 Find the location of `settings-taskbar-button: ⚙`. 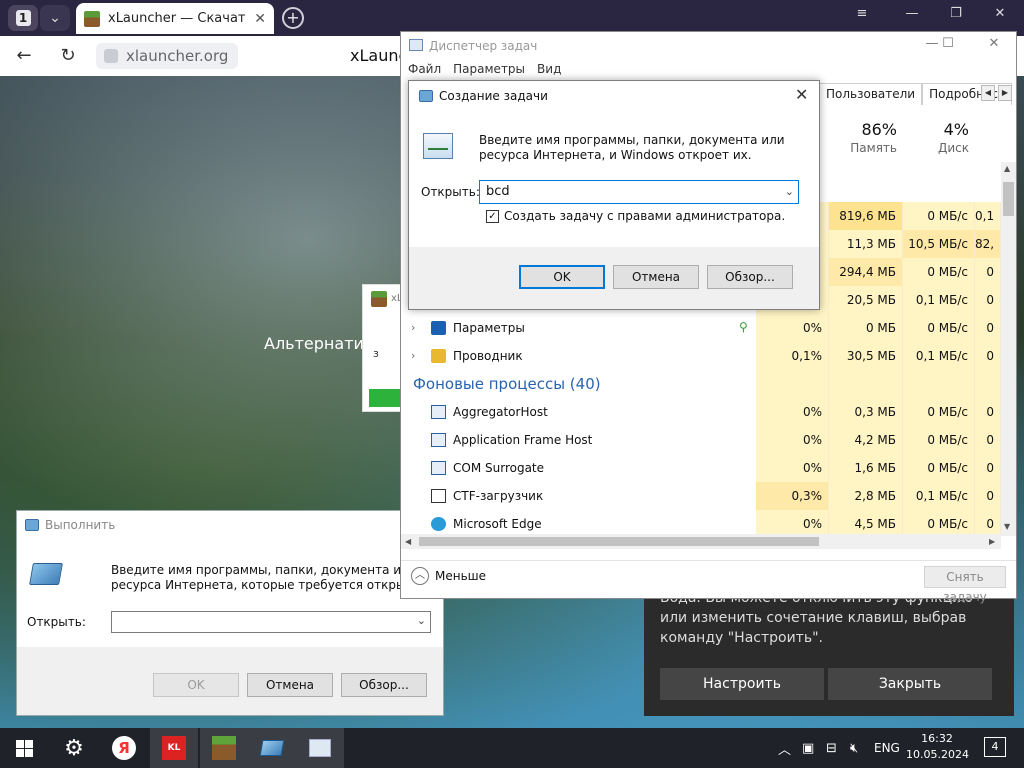

settings-taskbar-button: ⚙ is located at coordinates (74, 748).